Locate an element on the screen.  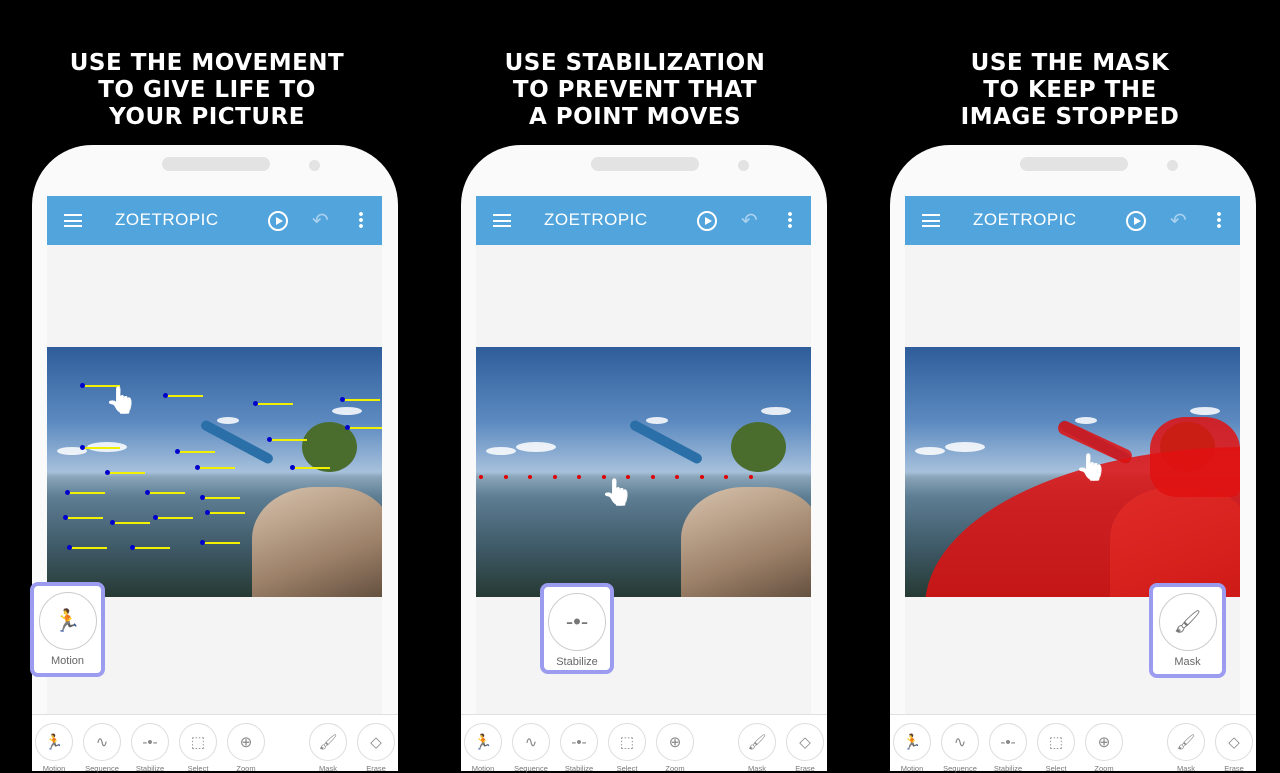
caption-line: IMAGE STOPPED is located at coordinates (1070, 117).